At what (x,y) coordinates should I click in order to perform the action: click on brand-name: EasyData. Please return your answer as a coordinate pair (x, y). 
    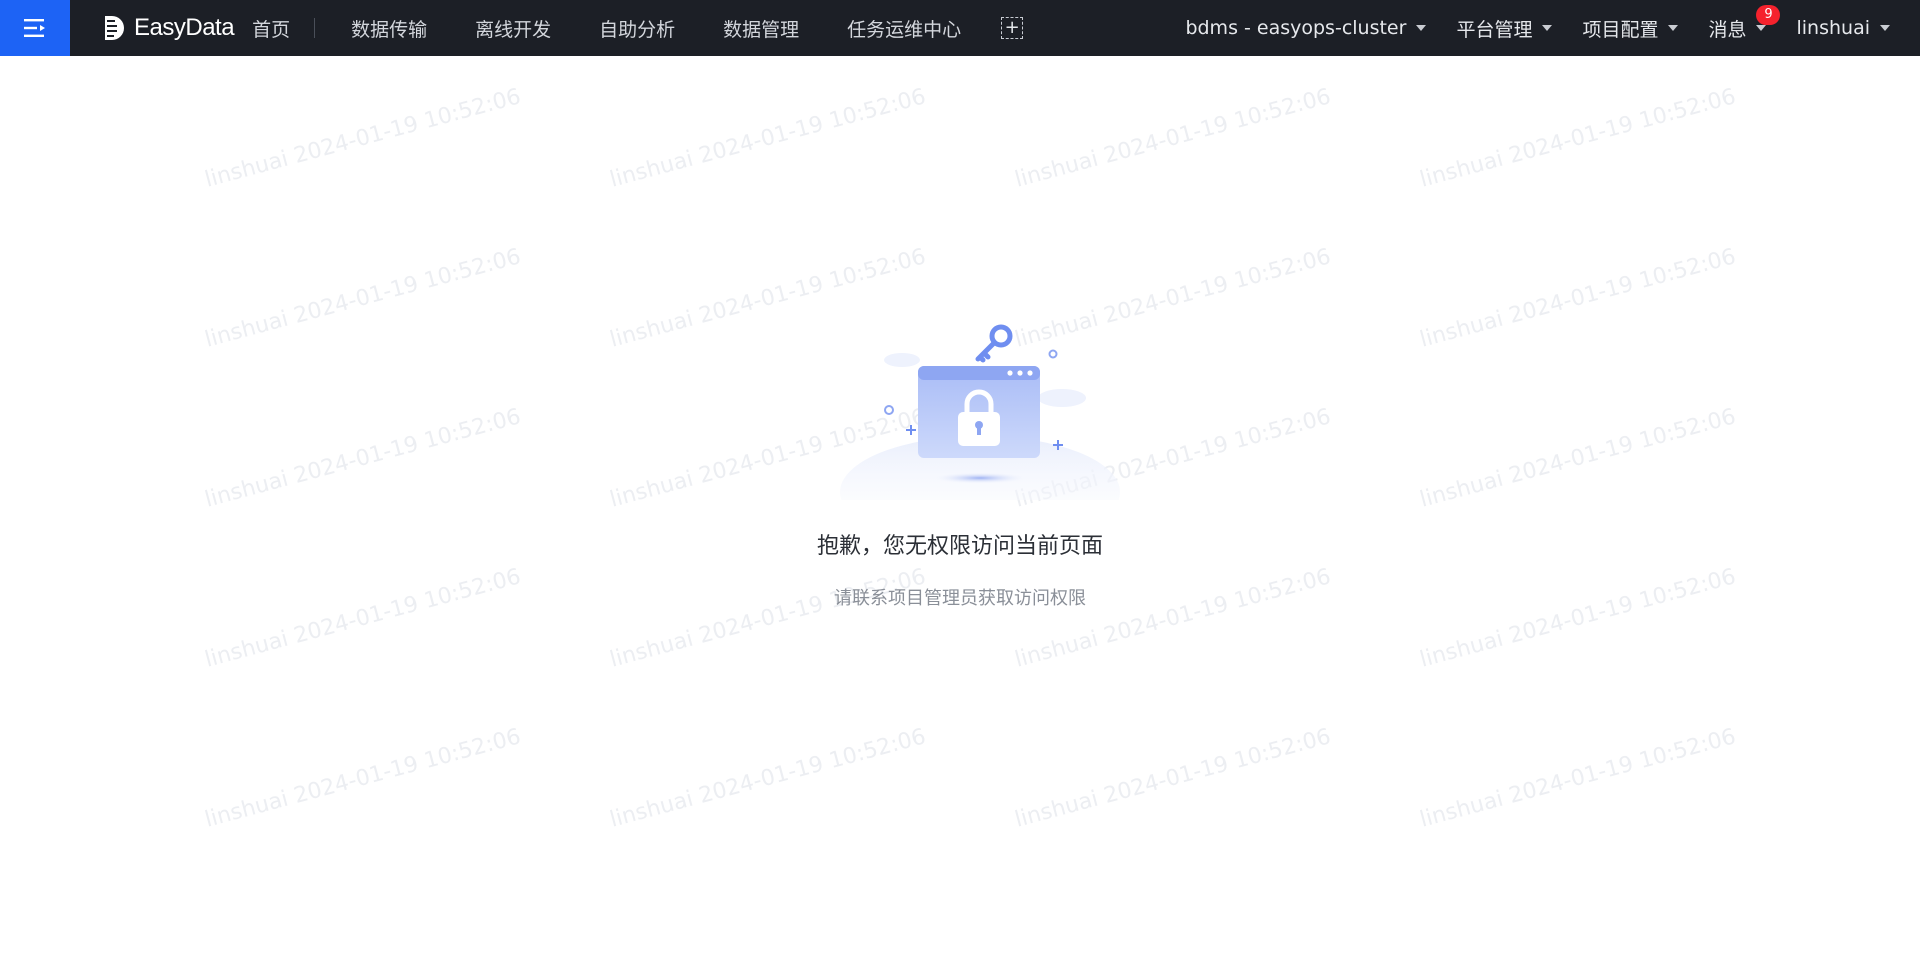
    Looking at the image, I should click on (184, 27).